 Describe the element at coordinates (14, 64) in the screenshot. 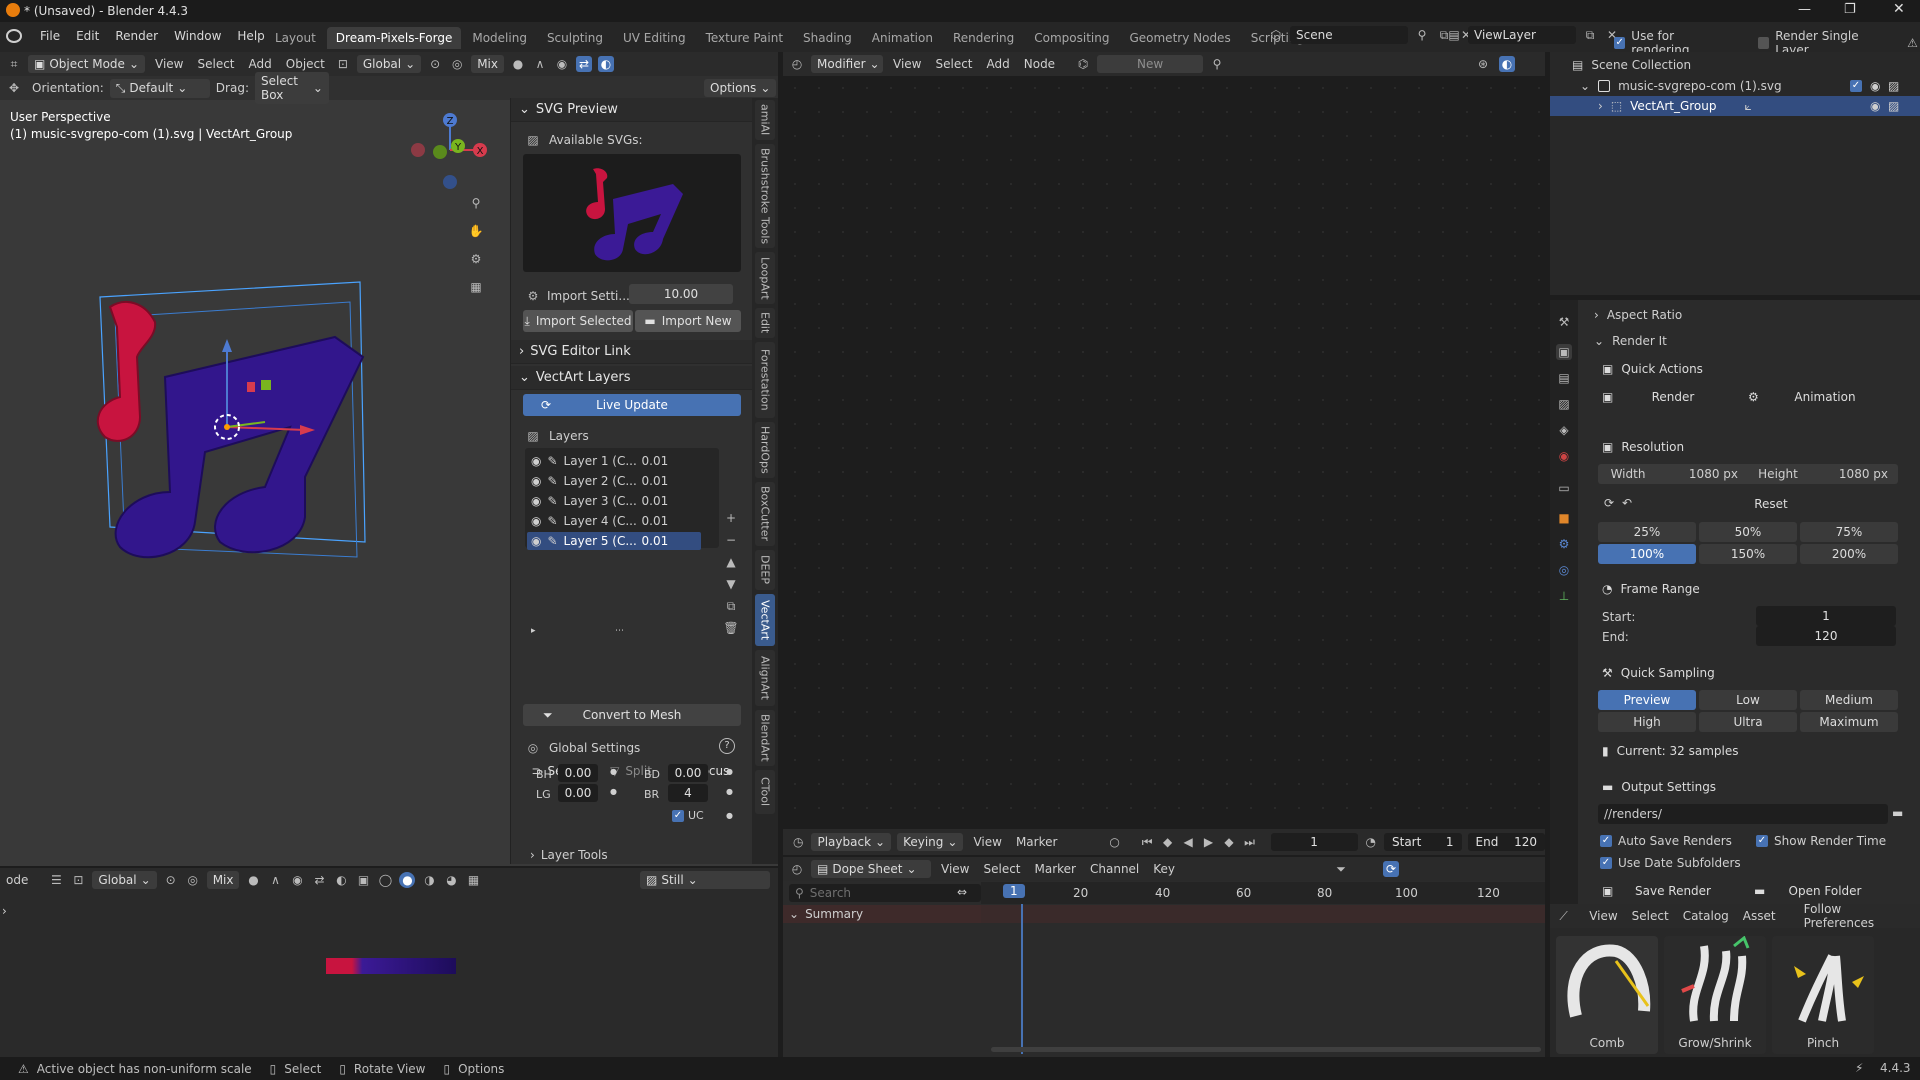

I see `editor-type-icon: ⌗` at that location.